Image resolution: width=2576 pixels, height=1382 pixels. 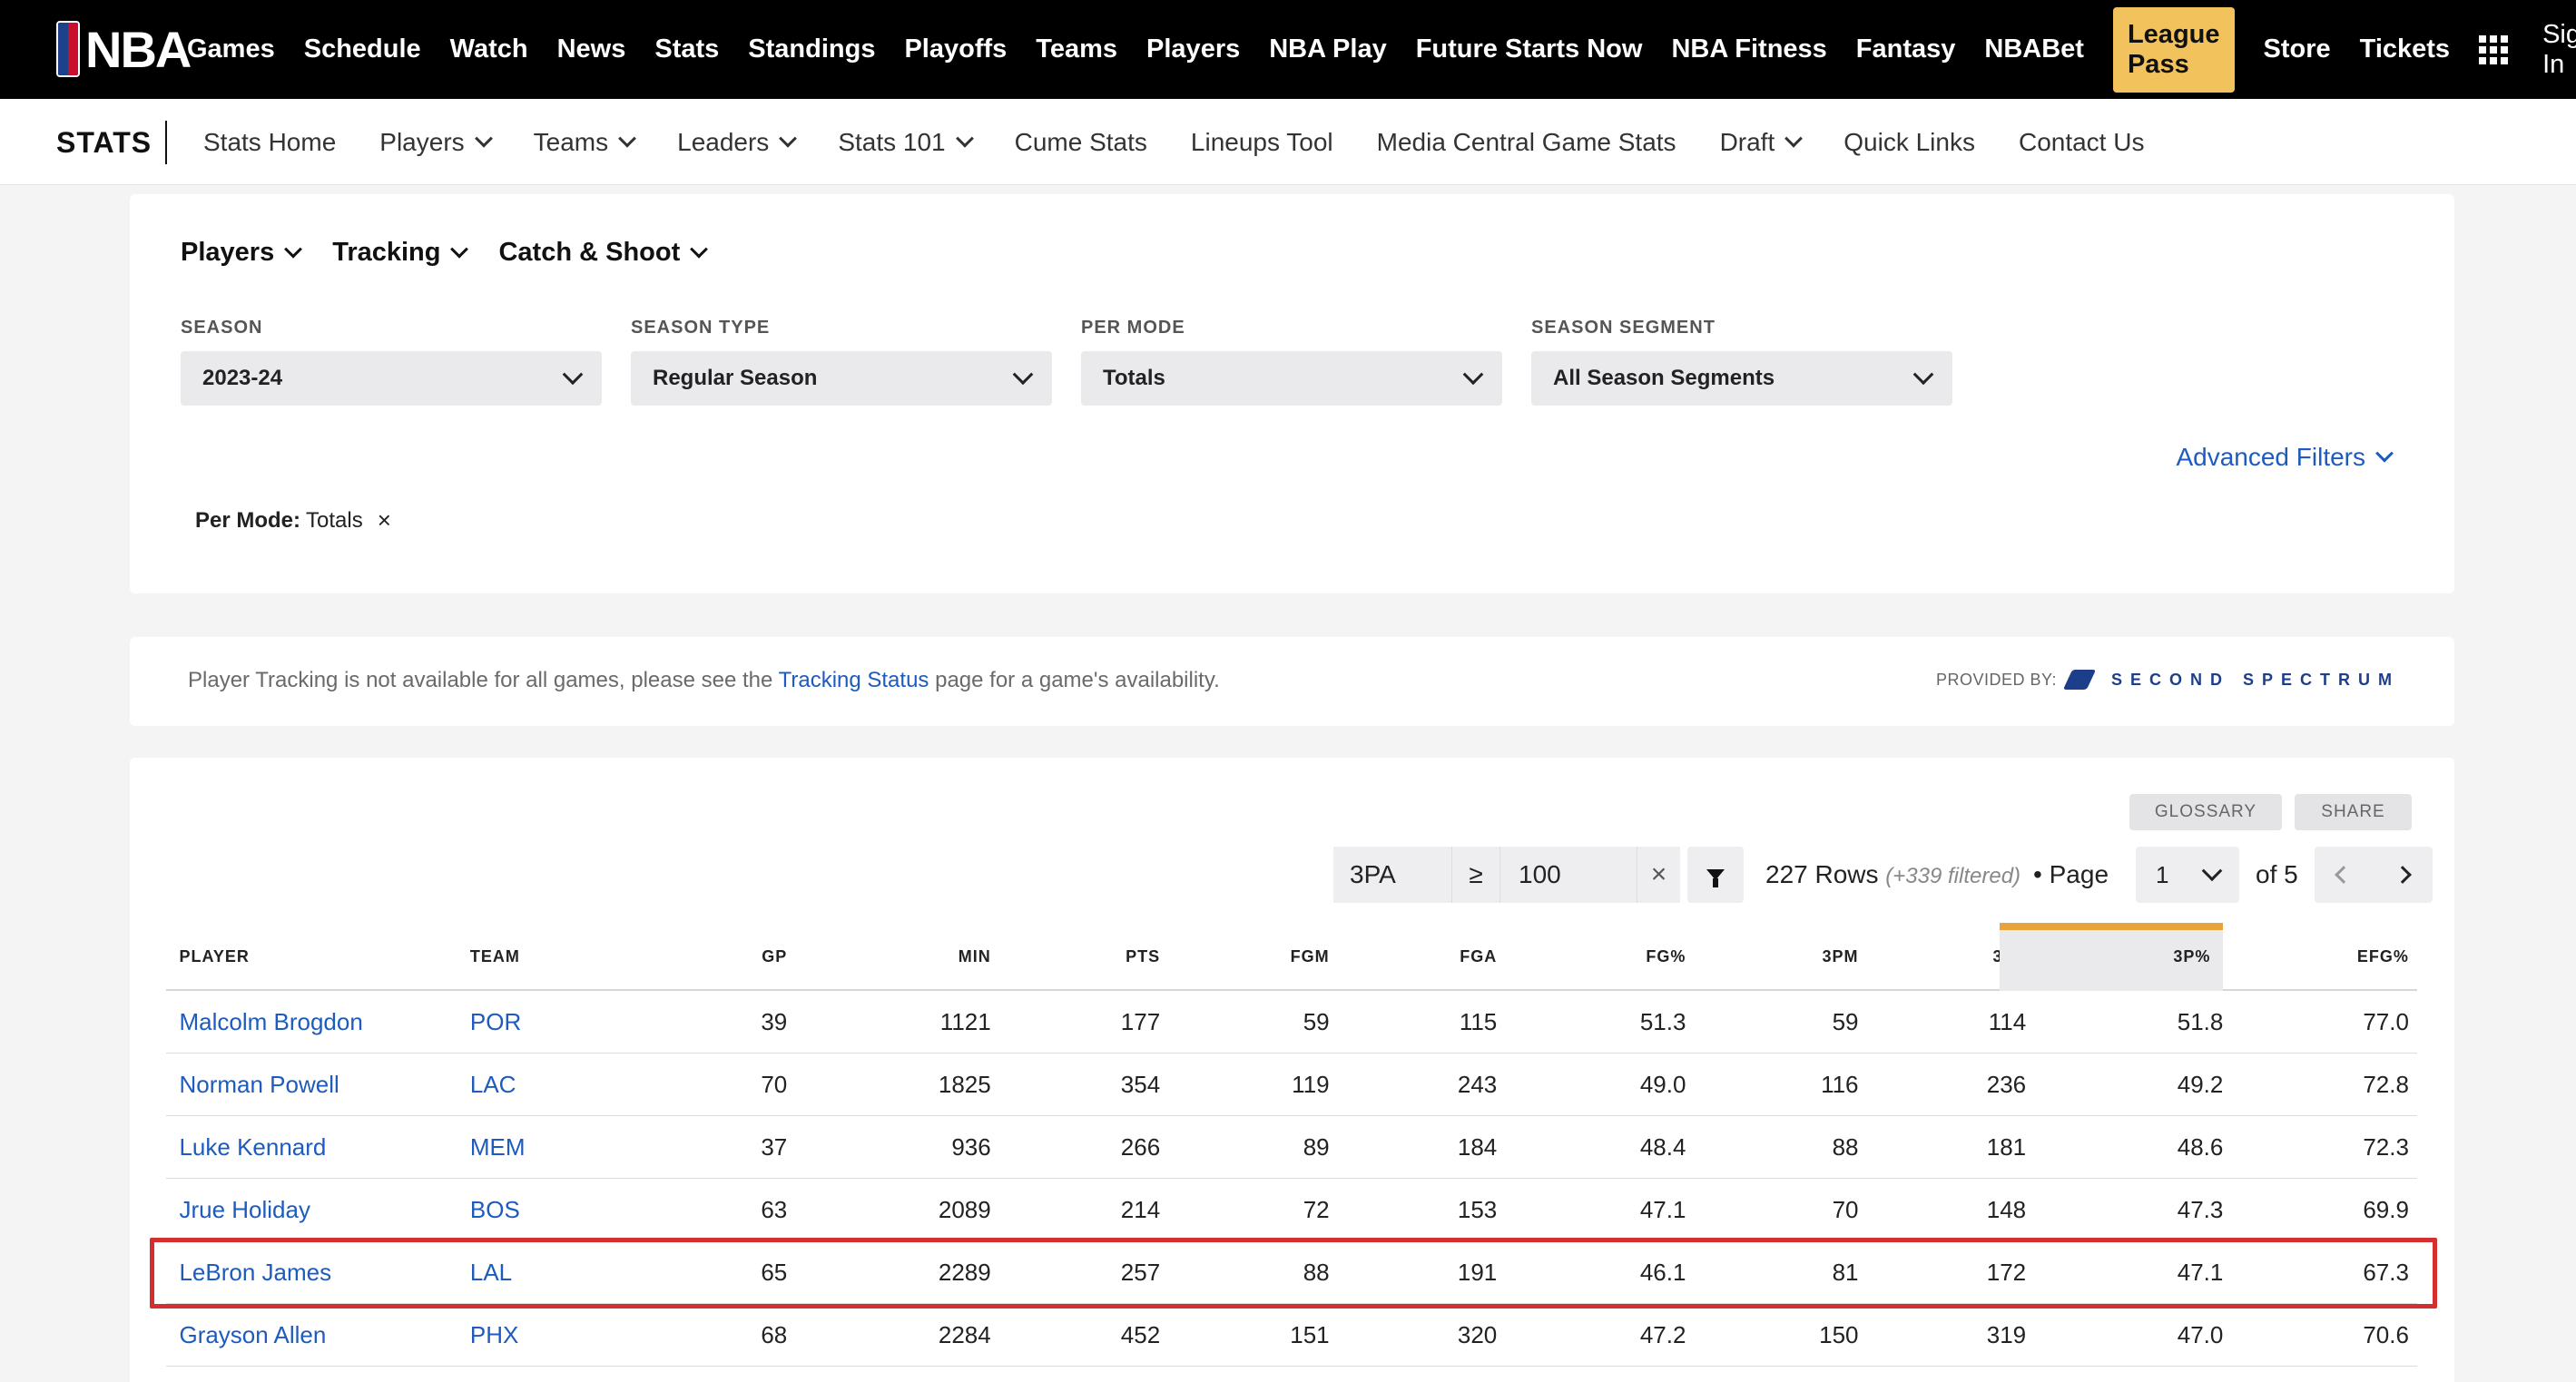 What do you see at coordinates (1593, 957) in the screenshot?
I see `column-header-fg: FG%` at bounding box center [1593, 957].